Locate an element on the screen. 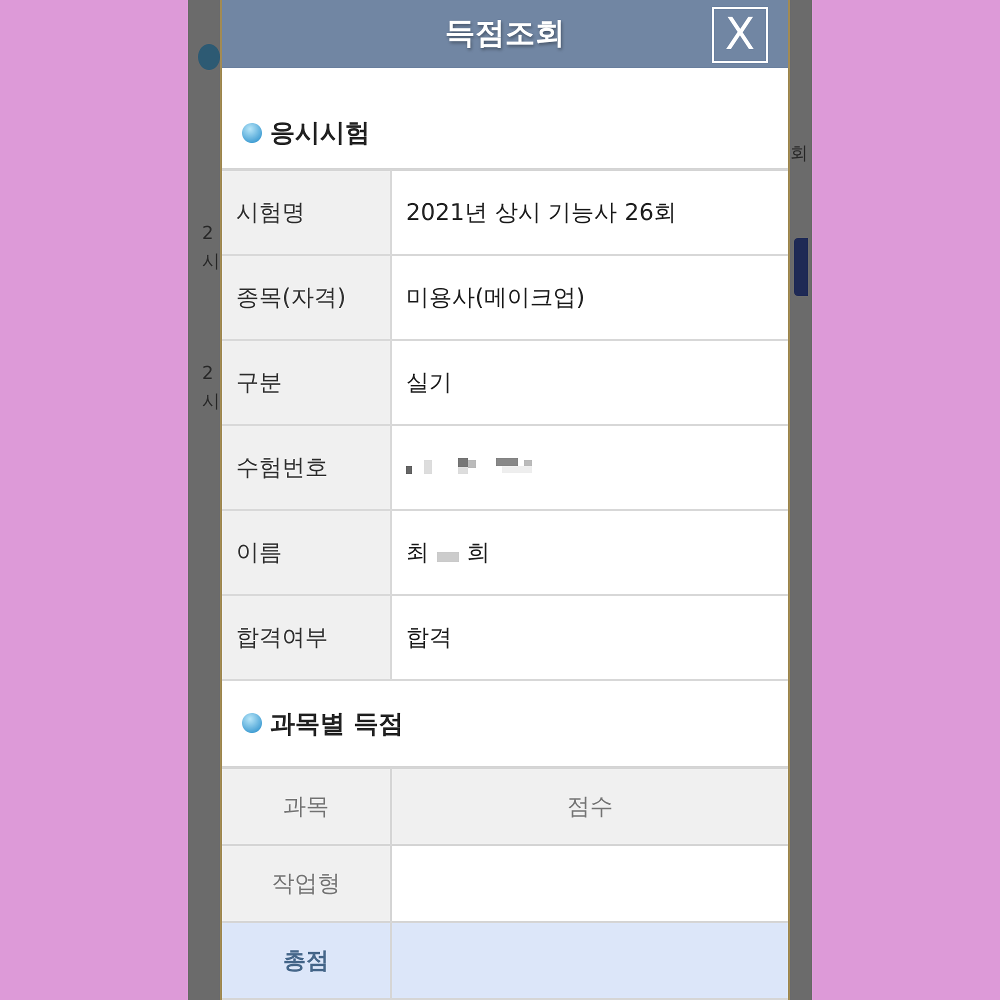  field-label: 수험번호 is located at coordinates (307, 467).